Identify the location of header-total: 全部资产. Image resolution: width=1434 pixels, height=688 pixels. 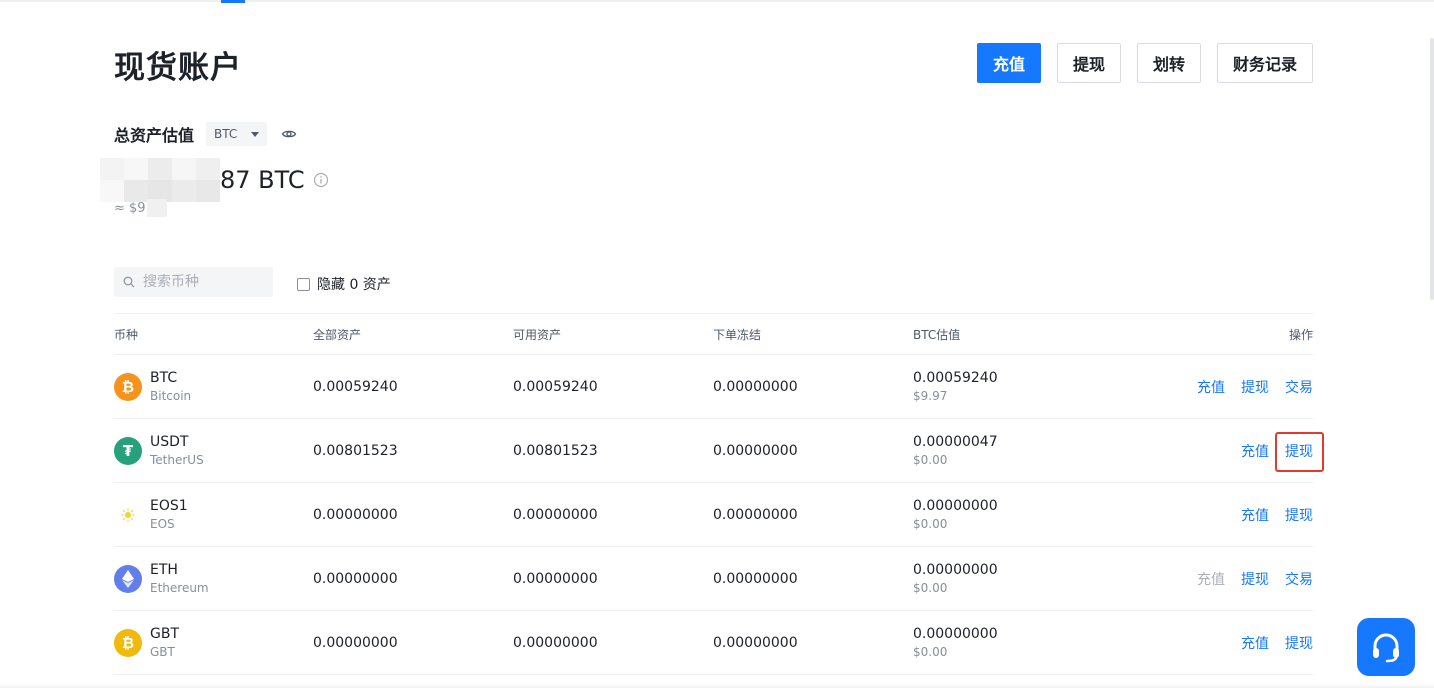
(337, 334).